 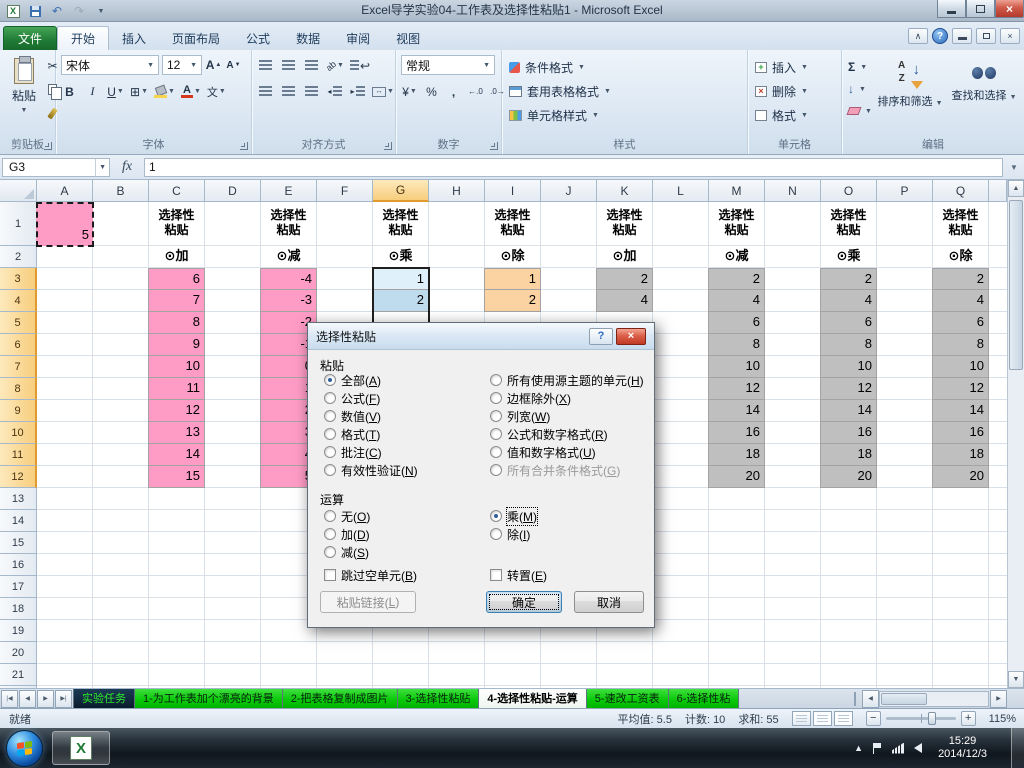 I want to click on cell-Q9: 14, so click(x=960, y=411).